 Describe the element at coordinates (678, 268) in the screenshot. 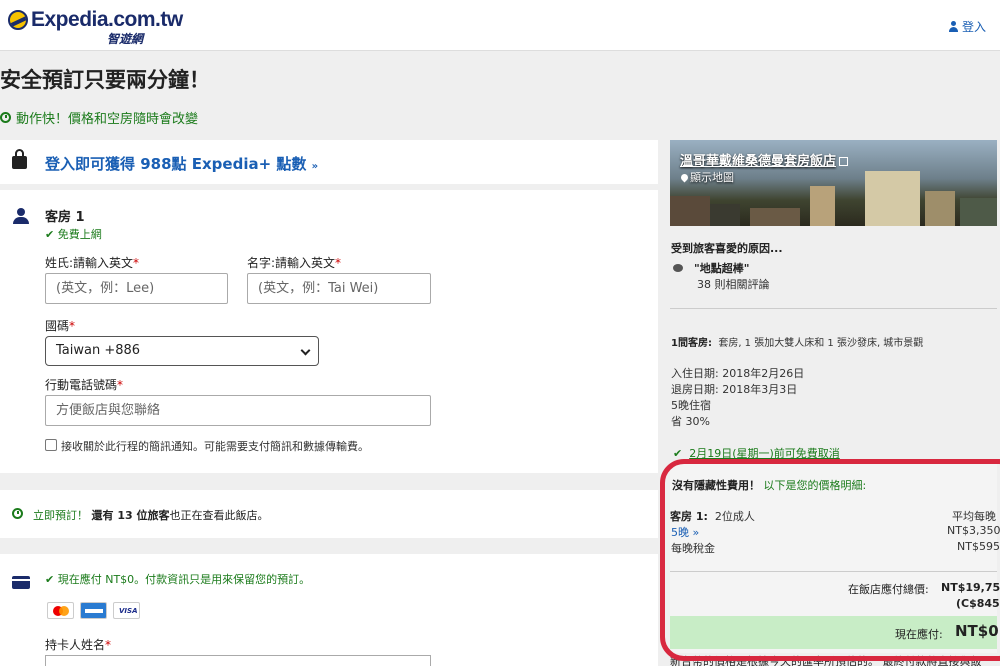

I see `comment-icon` at that location.